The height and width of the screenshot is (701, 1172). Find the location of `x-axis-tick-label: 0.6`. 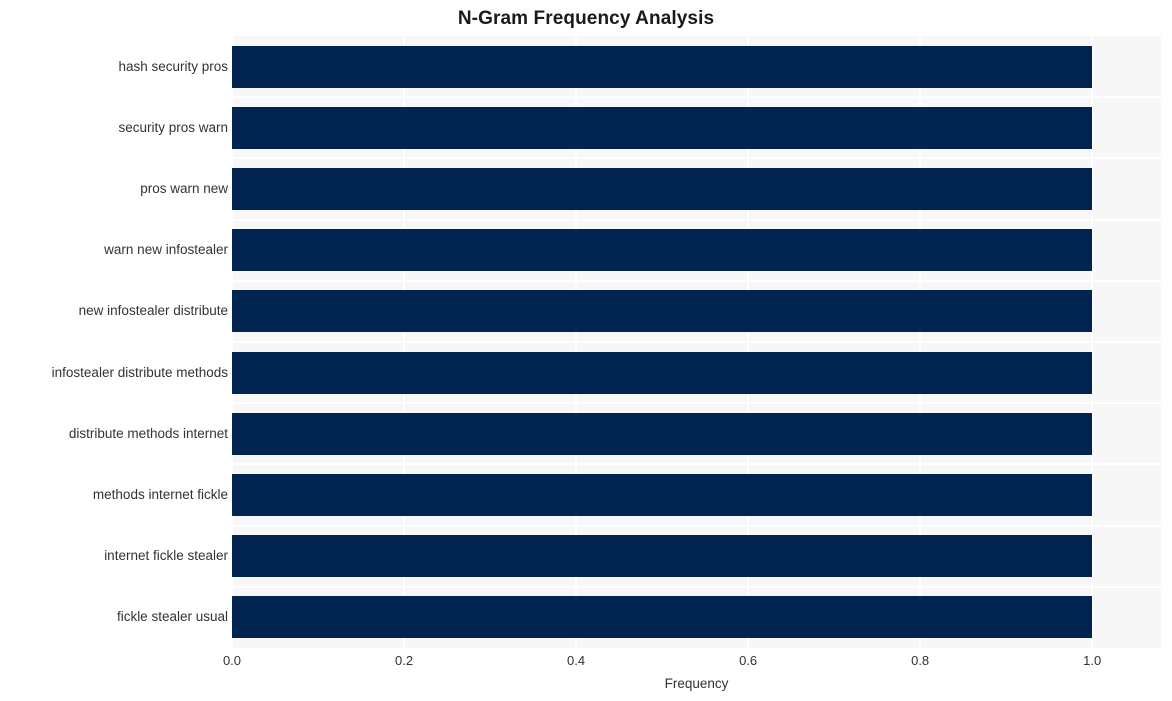

x-axis-tick-label: 0.6 is located at coordinates (748, 660).